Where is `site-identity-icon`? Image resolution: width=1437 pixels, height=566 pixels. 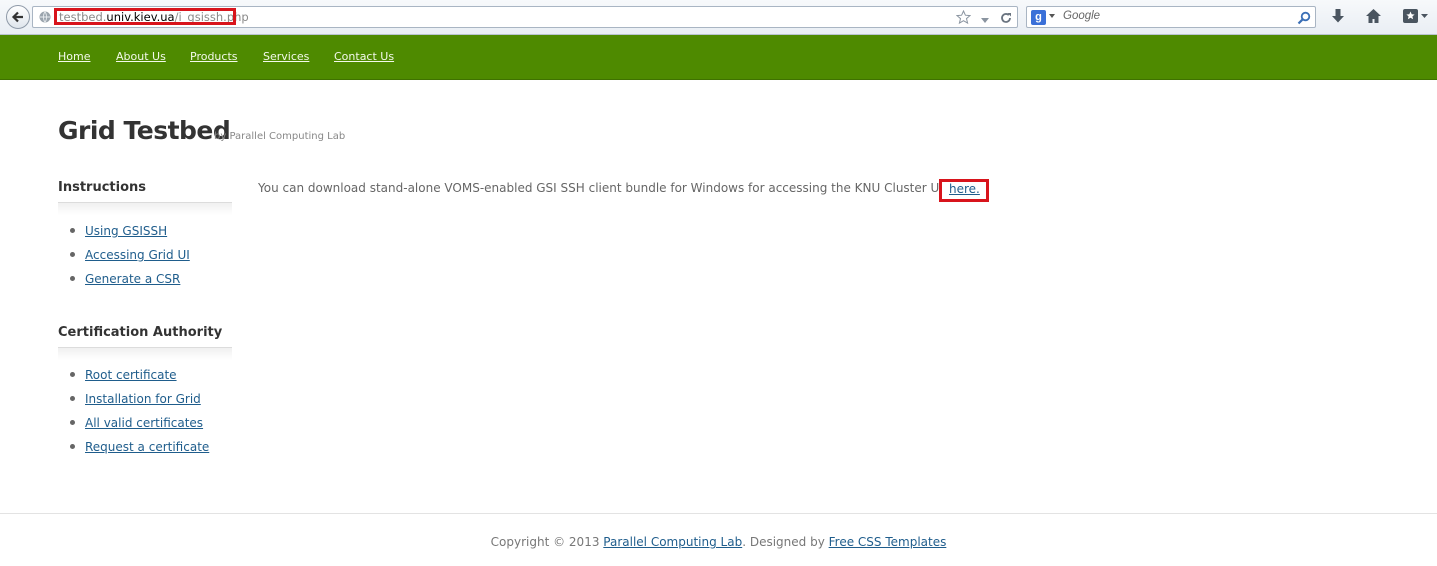 site-identity-icon is located at coordinates (45, 17).